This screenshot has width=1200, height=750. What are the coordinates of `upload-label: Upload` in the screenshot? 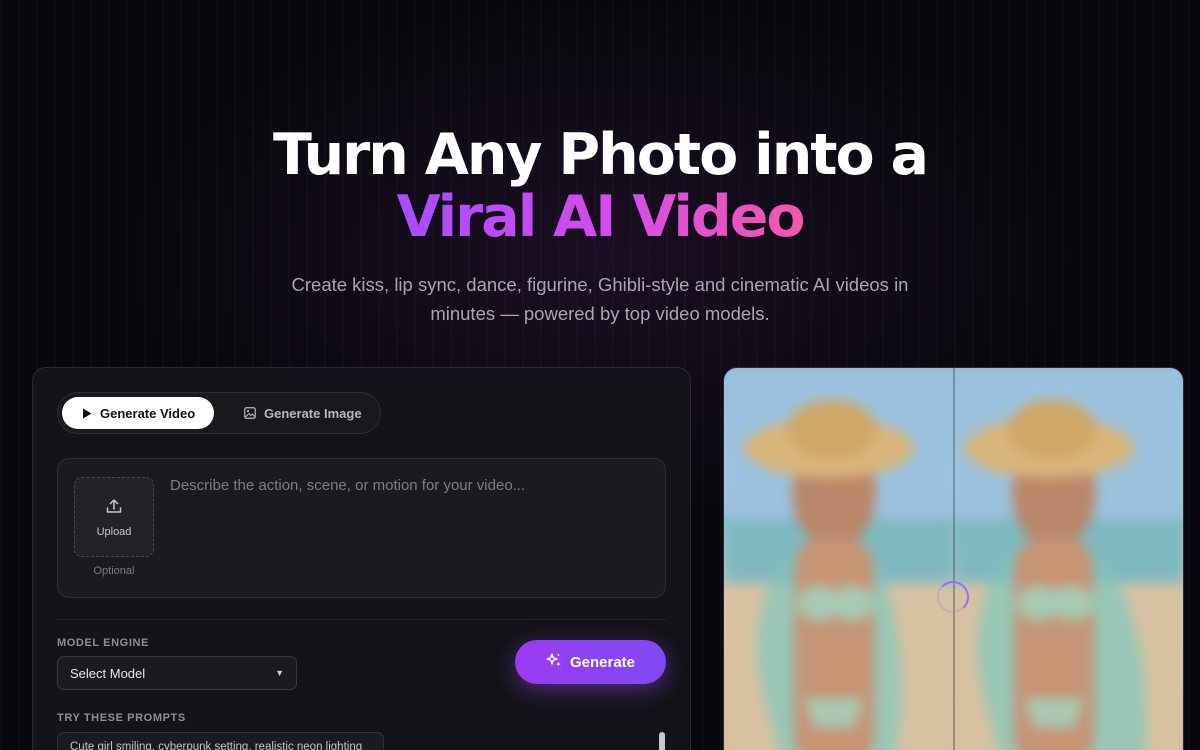 It's located at (114, 531).